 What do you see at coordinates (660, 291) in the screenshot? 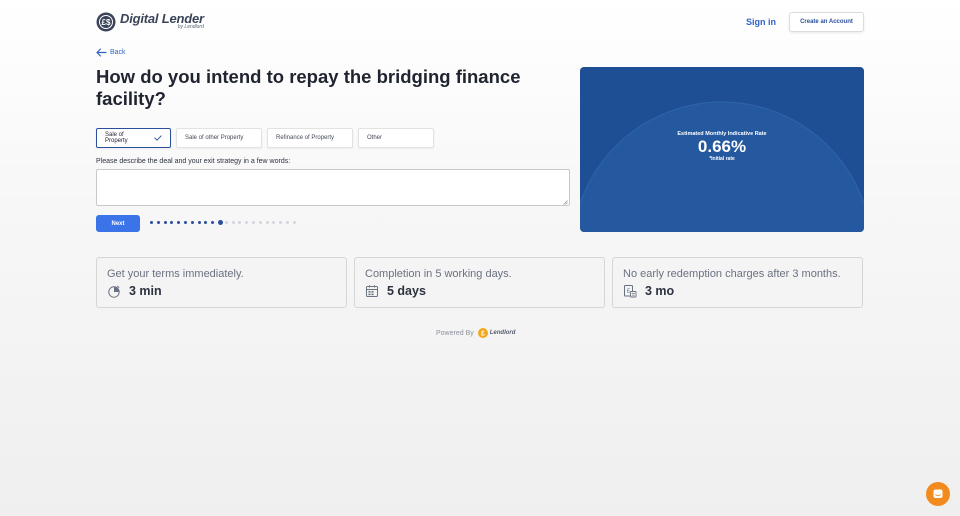
I see `feature-value: 3 mo` at bounding box center [660, 291].